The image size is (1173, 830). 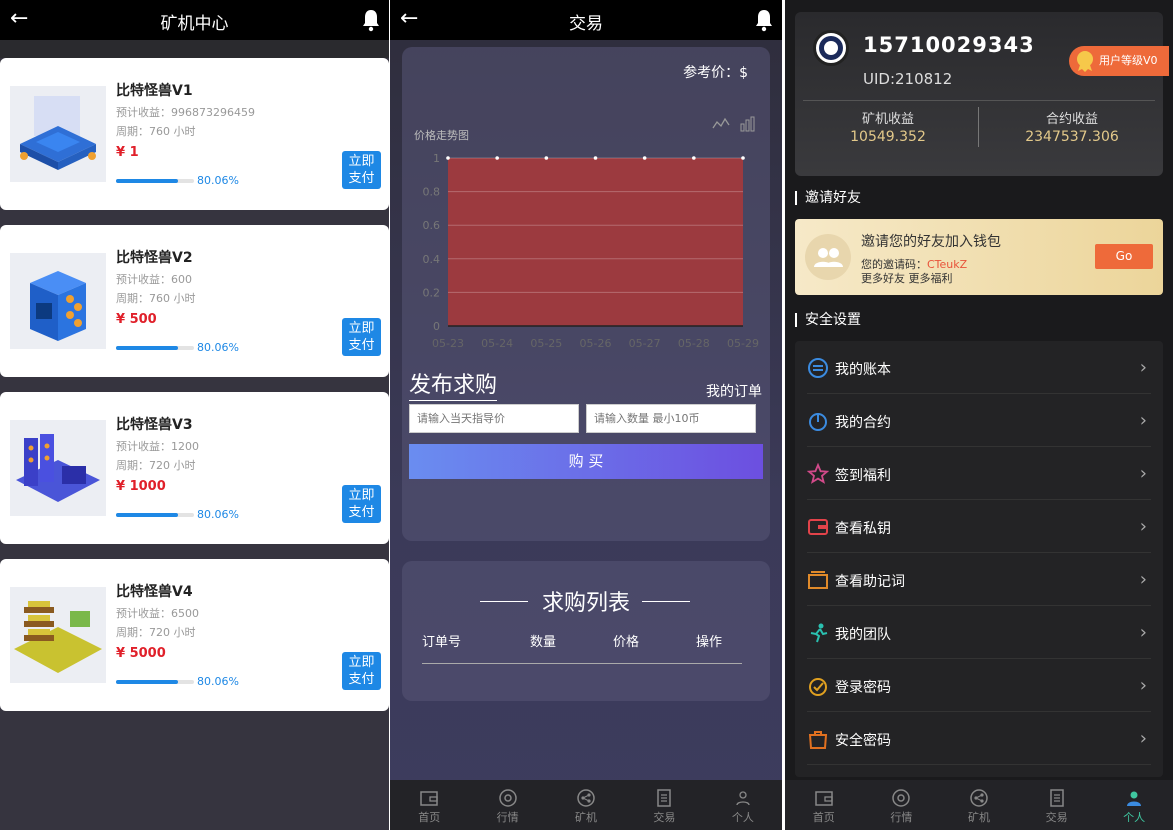 I want to click on x-tick-label: 05-29, so click(x=743, y=343).